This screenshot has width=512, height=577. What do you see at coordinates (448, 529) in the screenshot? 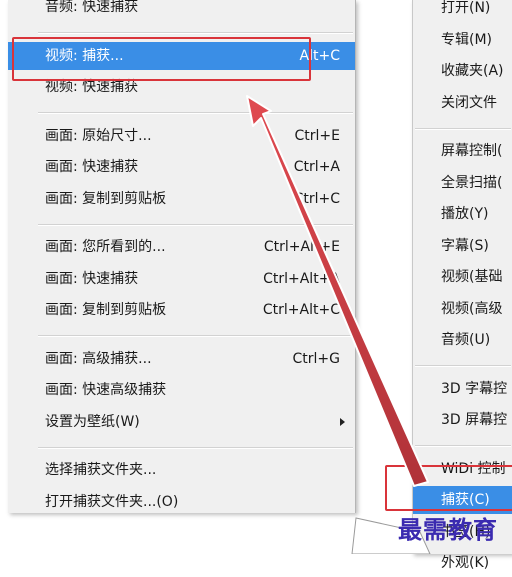
I see `watermark: 最需教育` at bounding box center [448, 529].